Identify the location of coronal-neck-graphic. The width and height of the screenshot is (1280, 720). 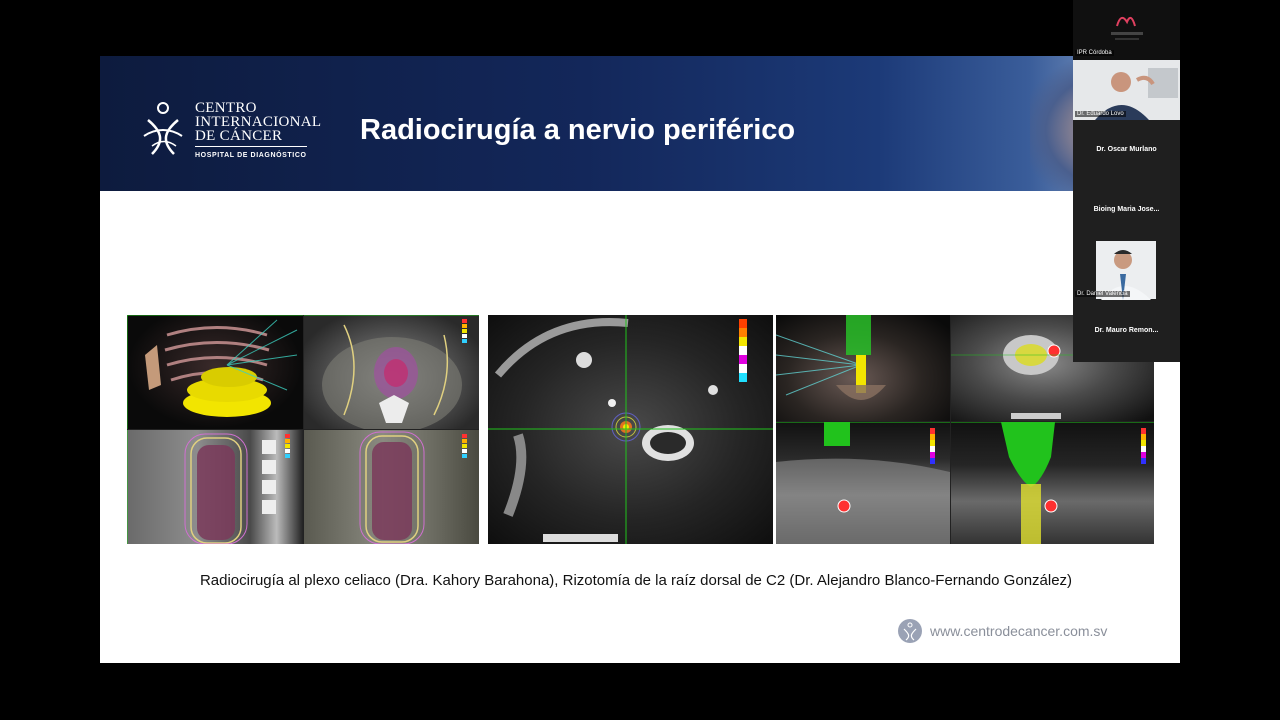
(1052, 483).